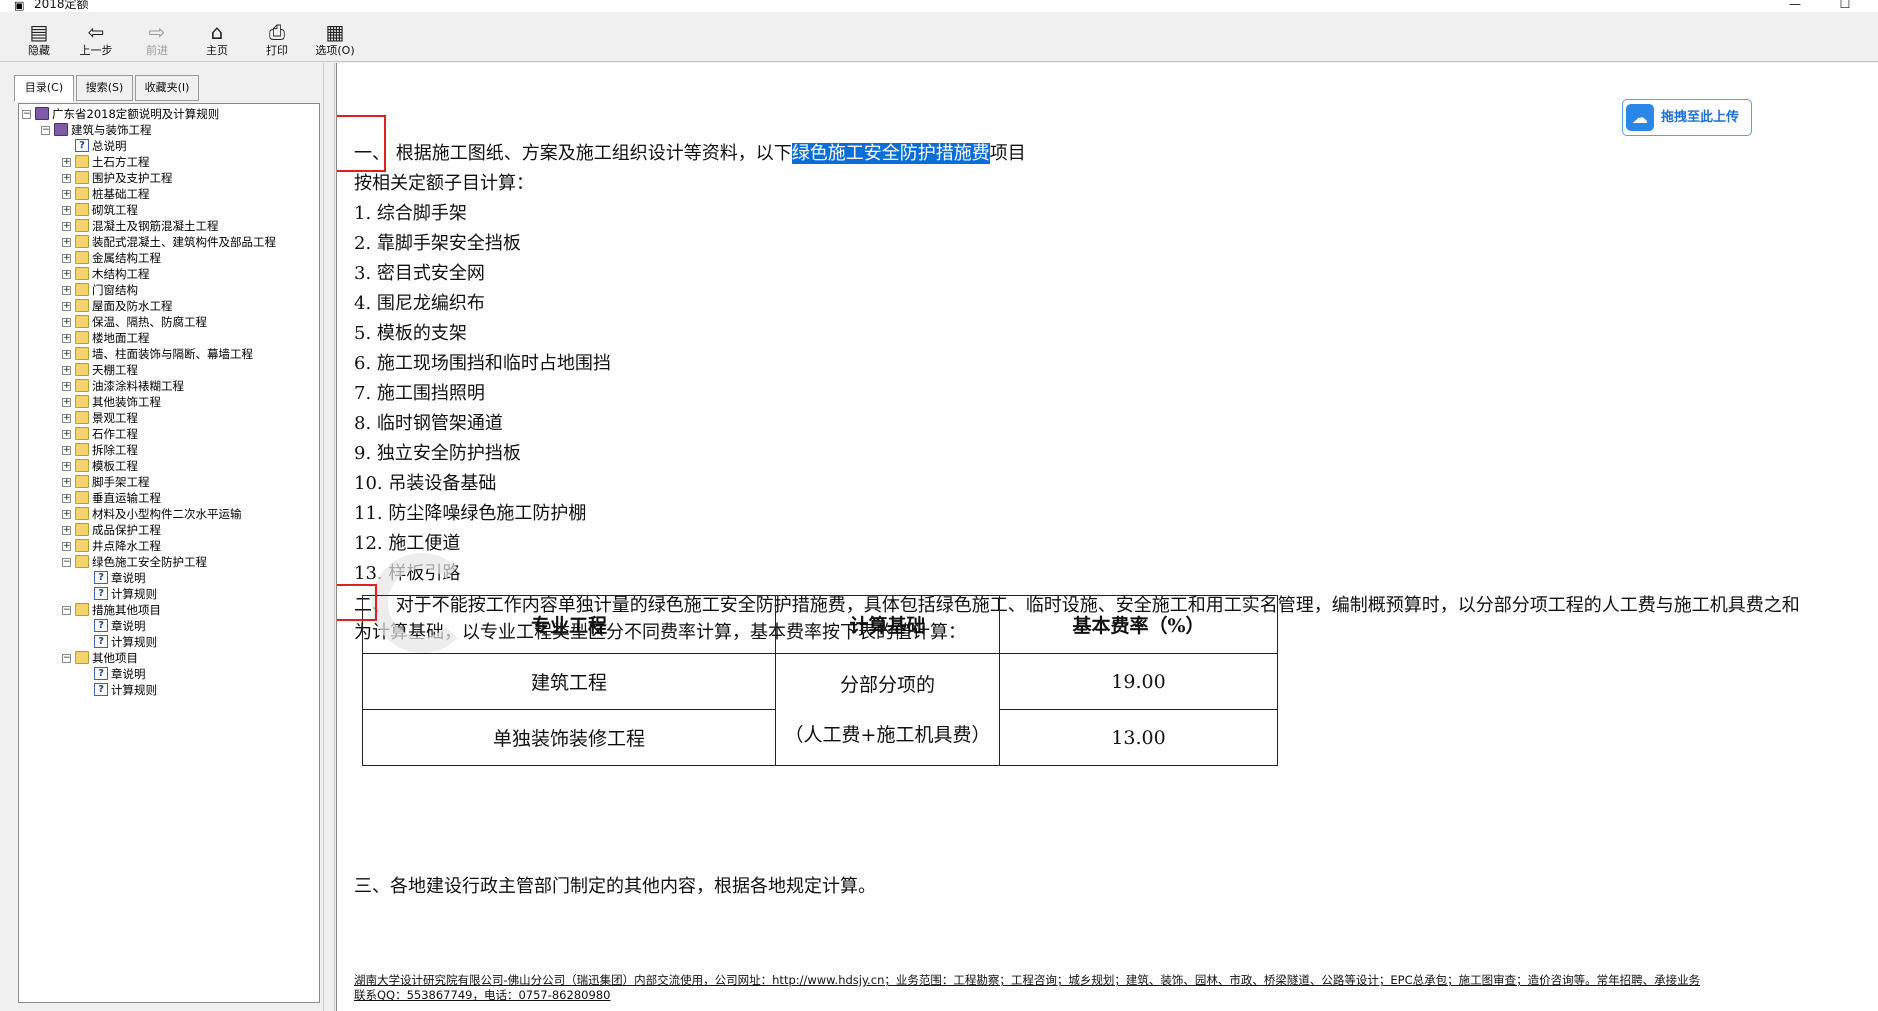 Image resolution: width=1878 pixels, height=1011 pixels. What do you see at coordinates (169, 210) in the screenshot?
I see `tree-item: + 砌筑工程` at bounding box center [169, 210].